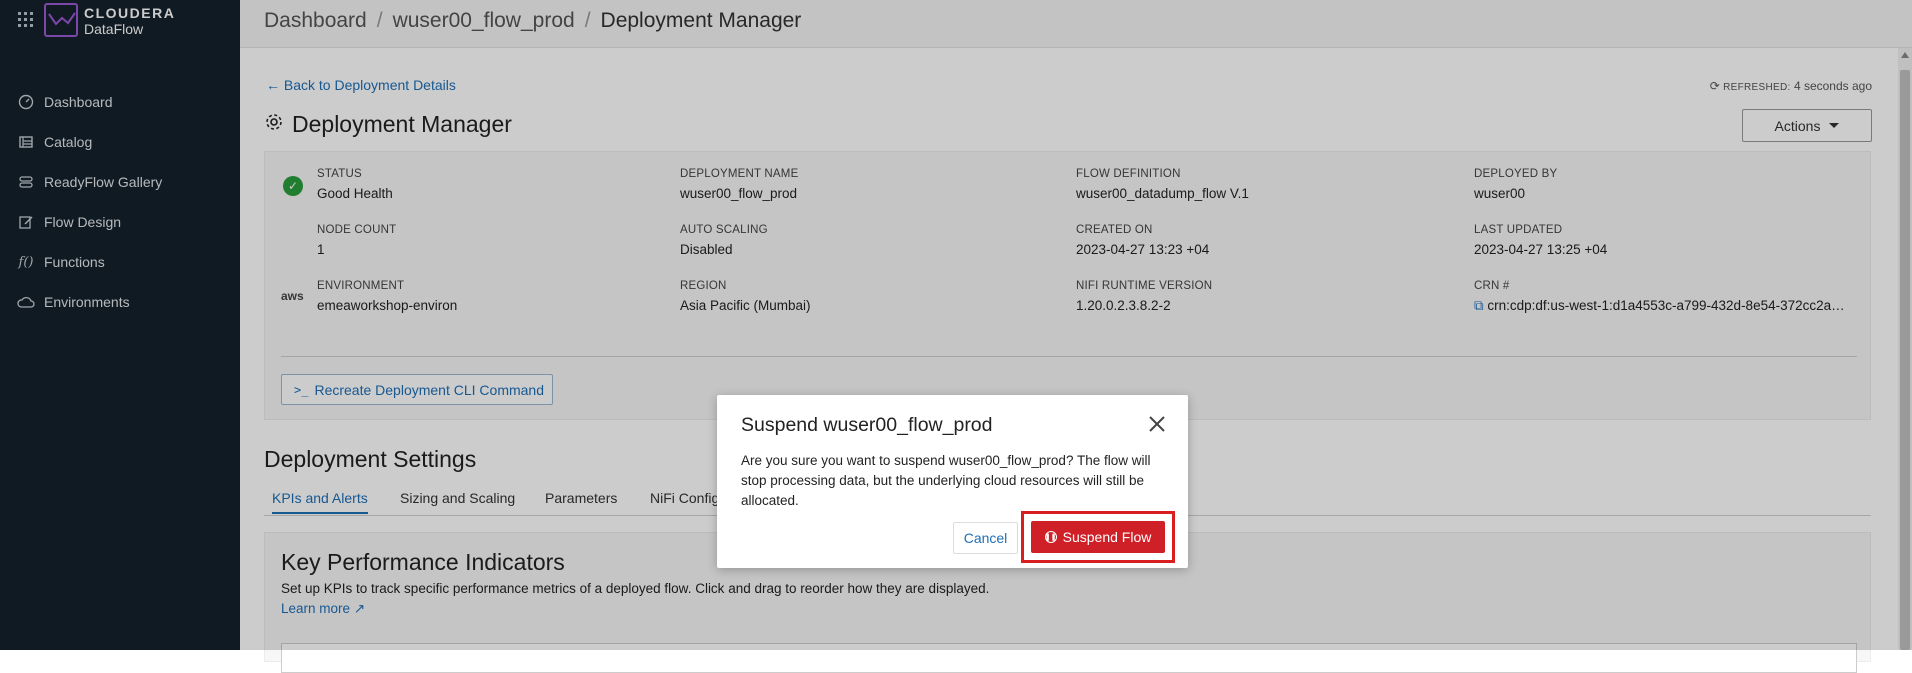  I want to click on cancel-button: Cancel, so click(985, 538).